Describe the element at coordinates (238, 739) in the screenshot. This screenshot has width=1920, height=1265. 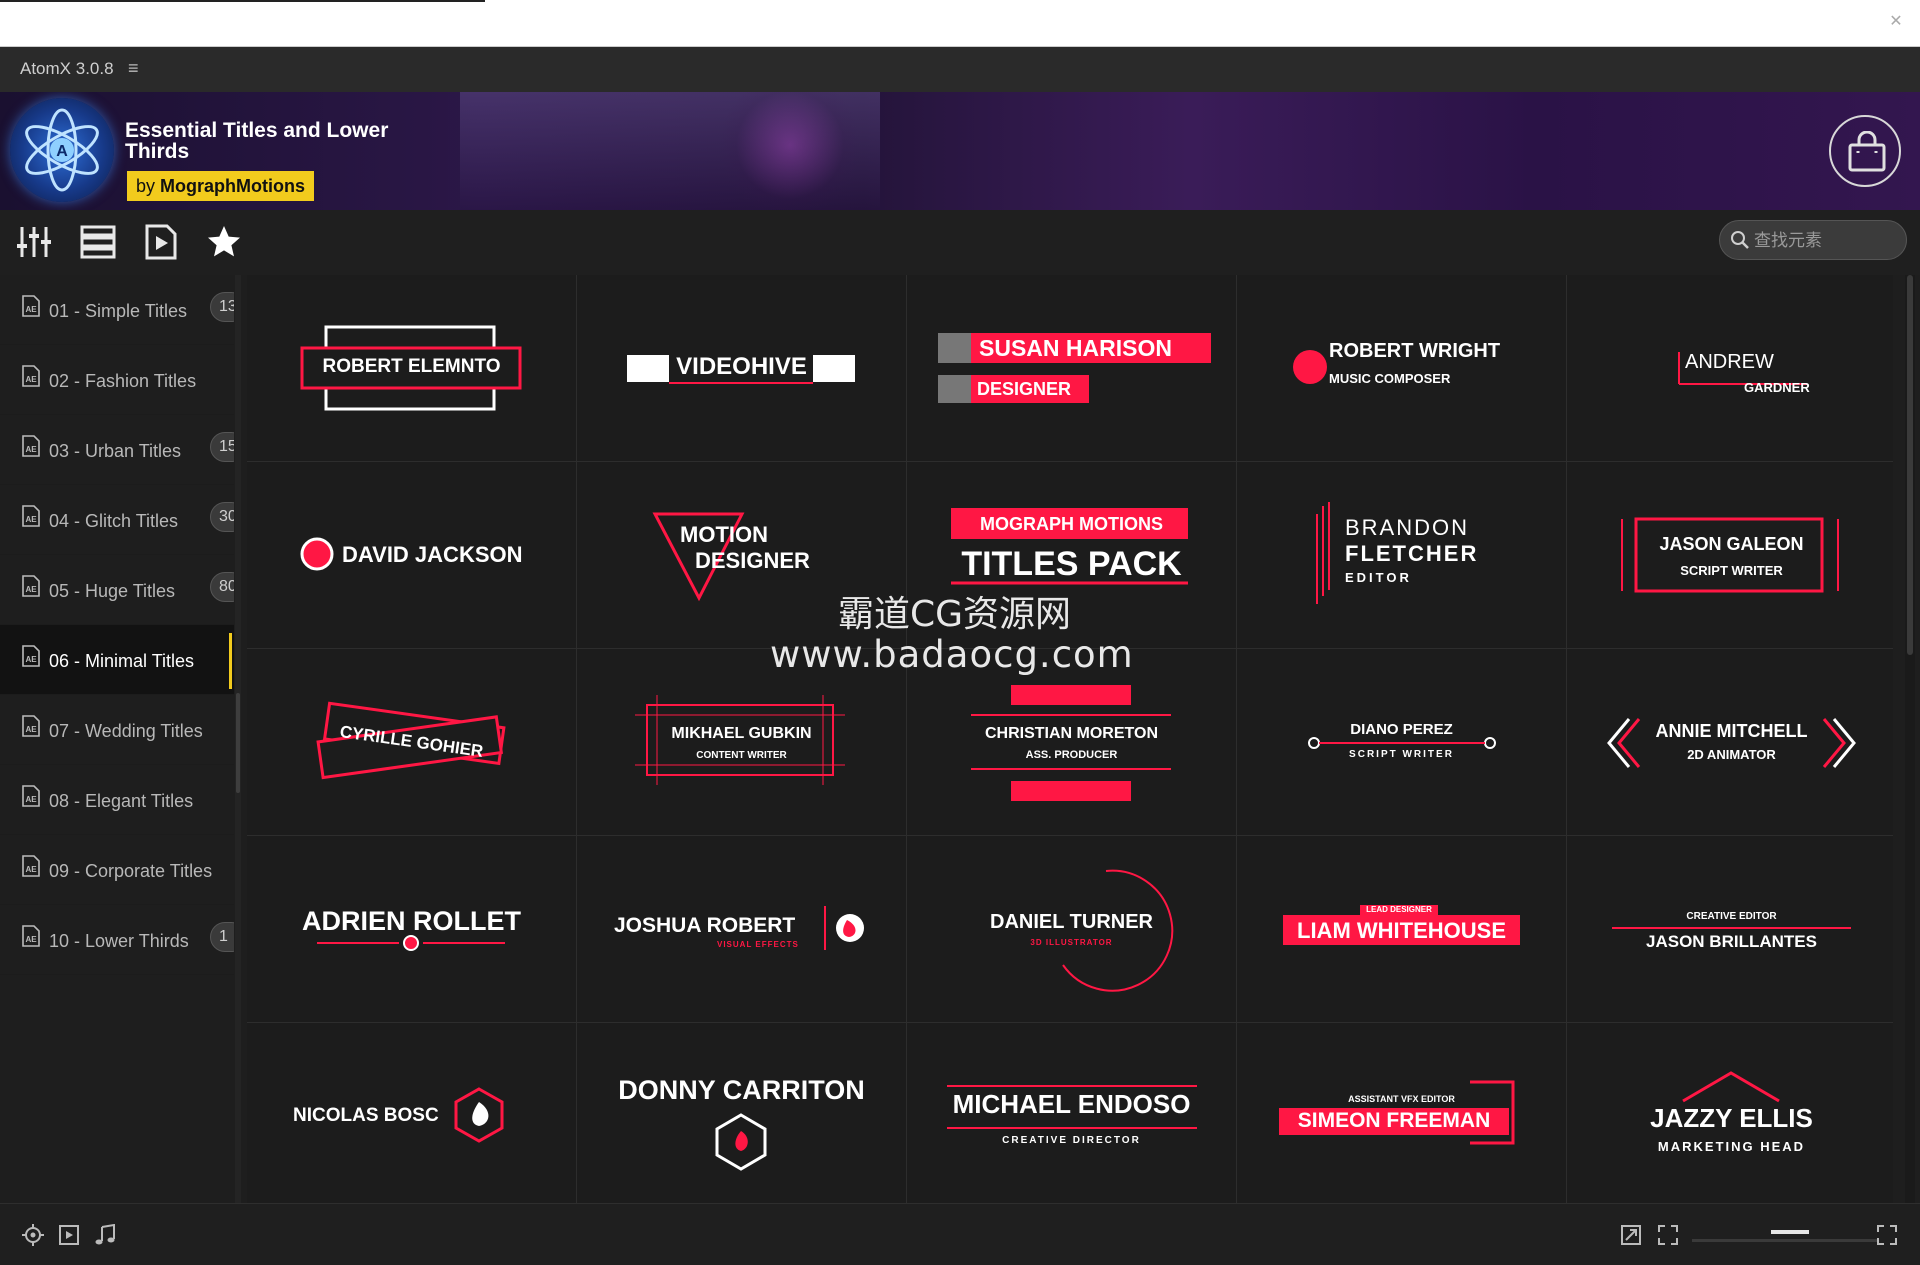
I see `sidebar-scrollbar` at that location.